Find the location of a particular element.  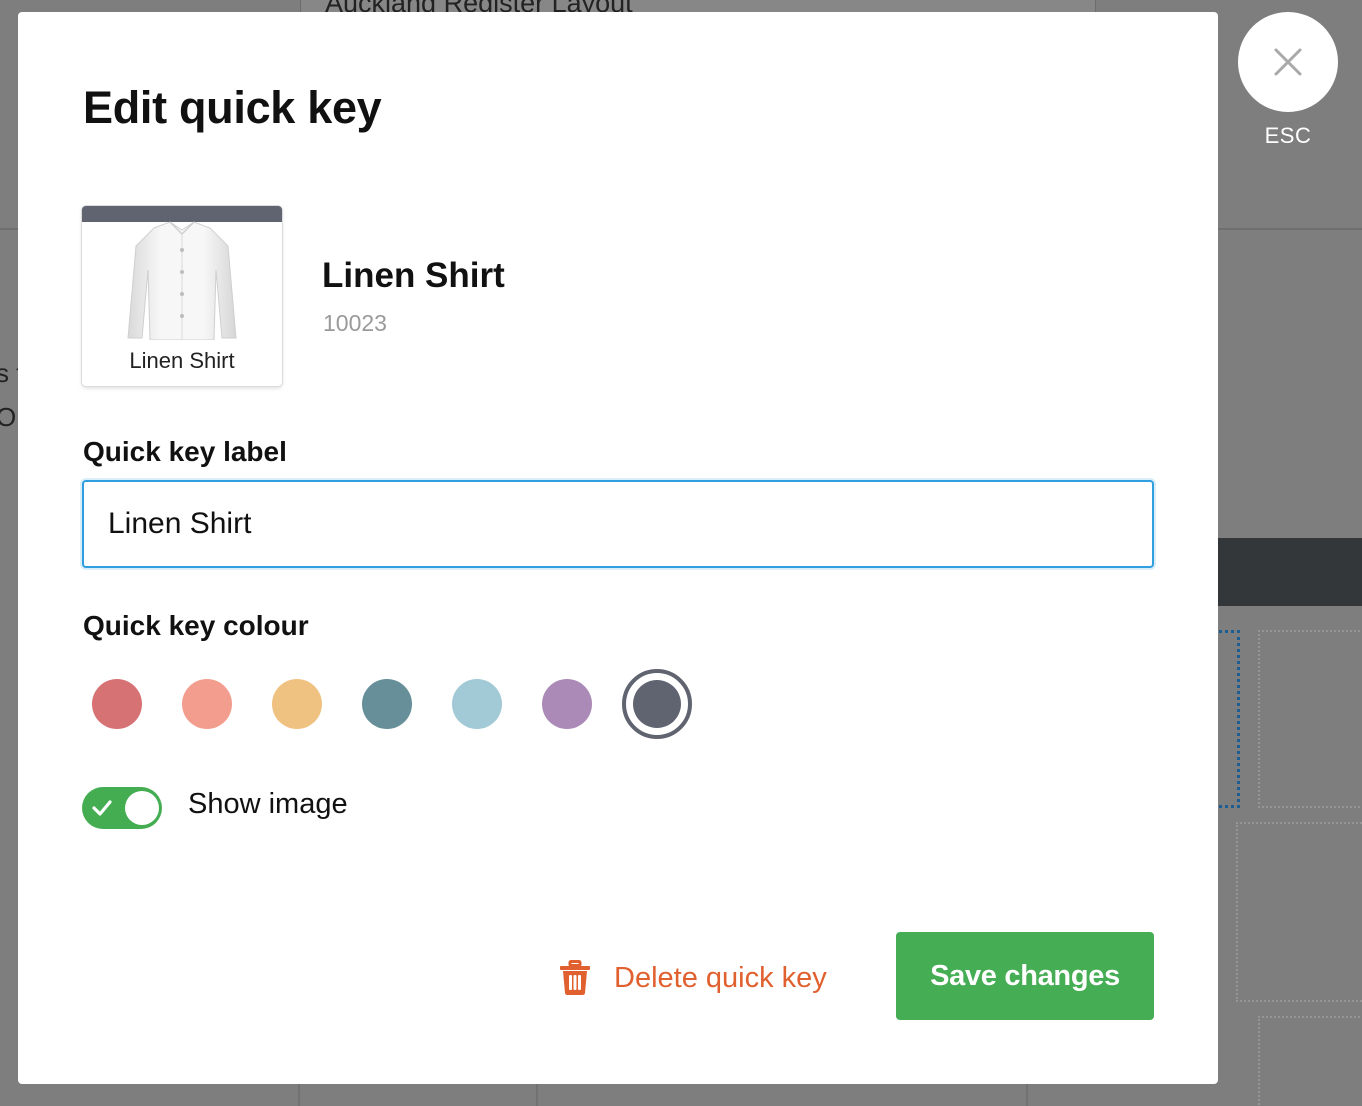

show-image-label: Show image is located at coordinates (268, 804).